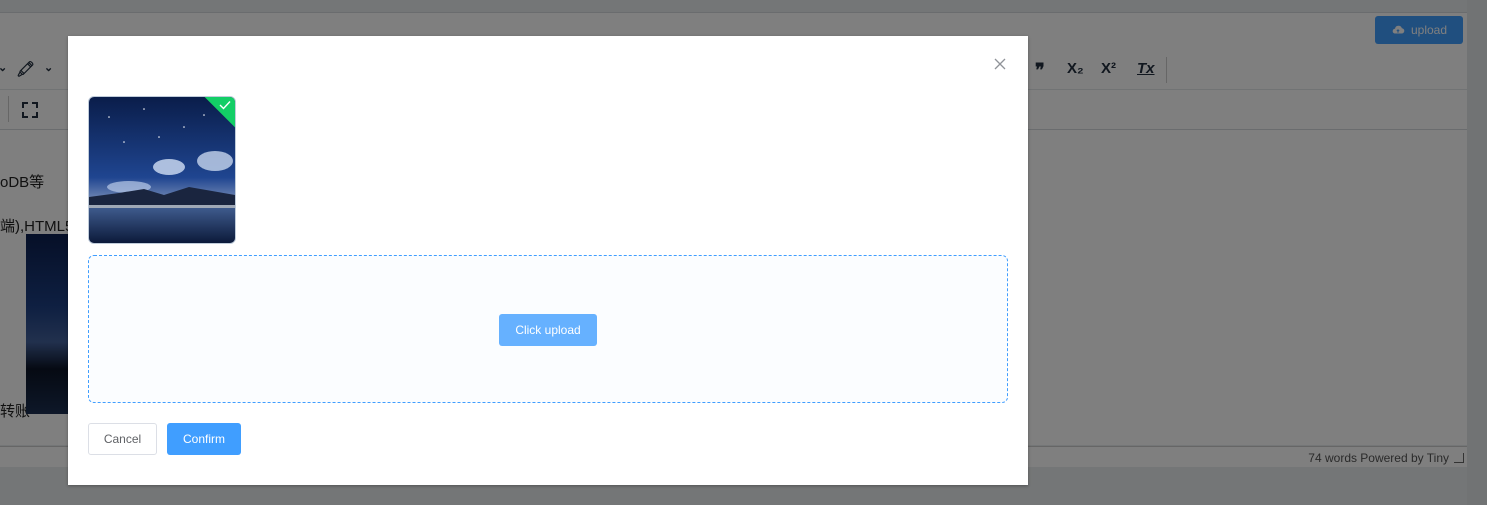 Image resolution: width=1487 pixels, height=505 pixels. I want to click on cancel-button: Cancel, so click(122, 439).